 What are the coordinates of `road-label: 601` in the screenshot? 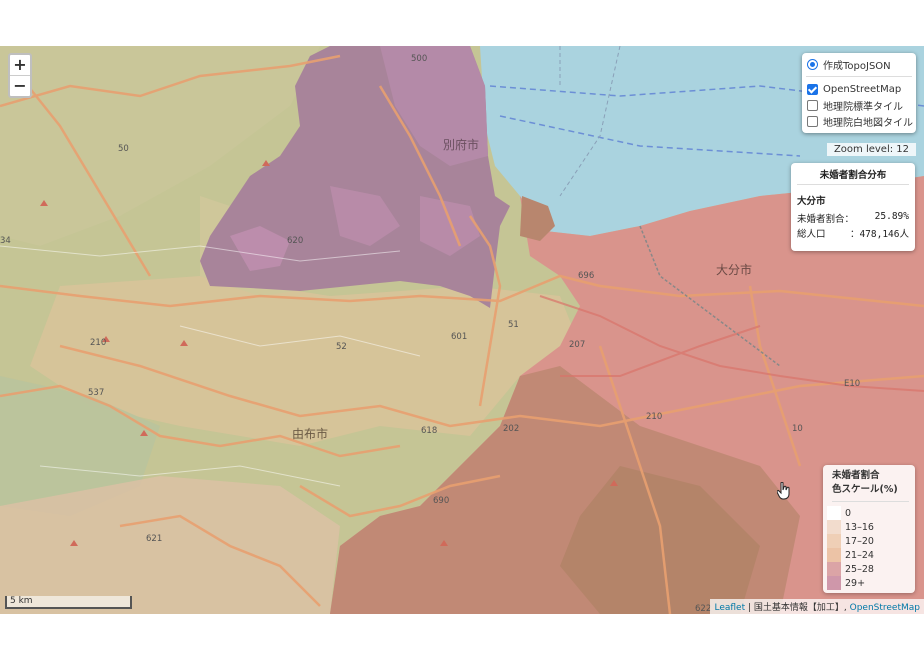 It's located at (459, 337).